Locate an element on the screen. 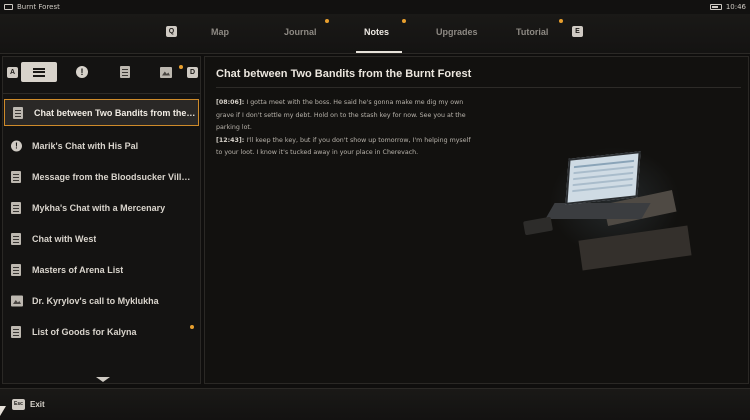  note-item-masters-of-arena: Masters of Arena List is located at coordinates (101, 269).